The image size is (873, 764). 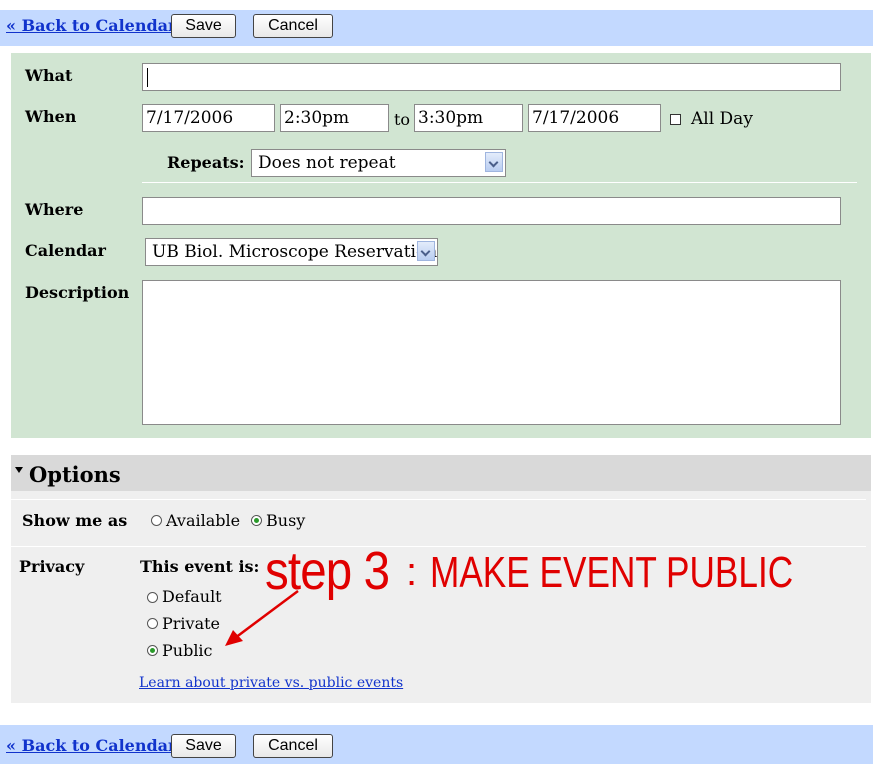 What do you see at coordinates (152, 597) in the screenshot?
I see `default-radio` at bounding box center [152, 597].